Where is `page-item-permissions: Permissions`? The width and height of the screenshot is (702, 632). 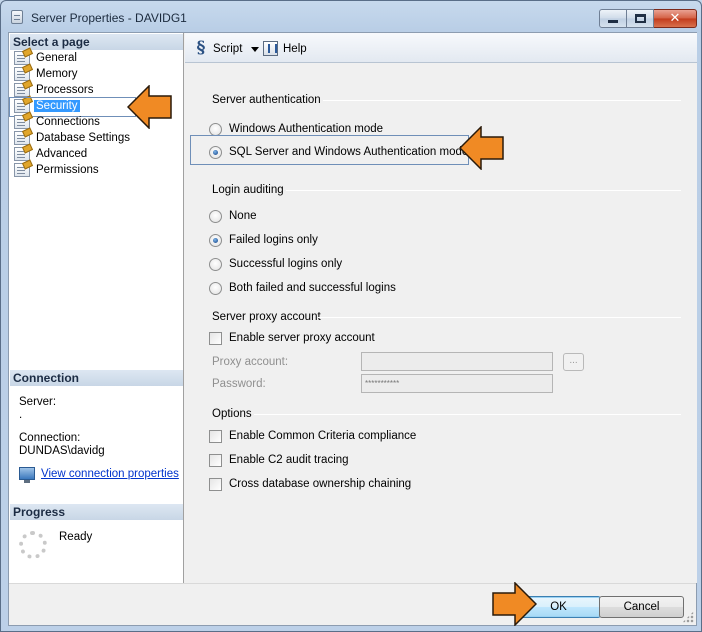
page-item-permissions: Permissions is located at coordinates (97, 170).